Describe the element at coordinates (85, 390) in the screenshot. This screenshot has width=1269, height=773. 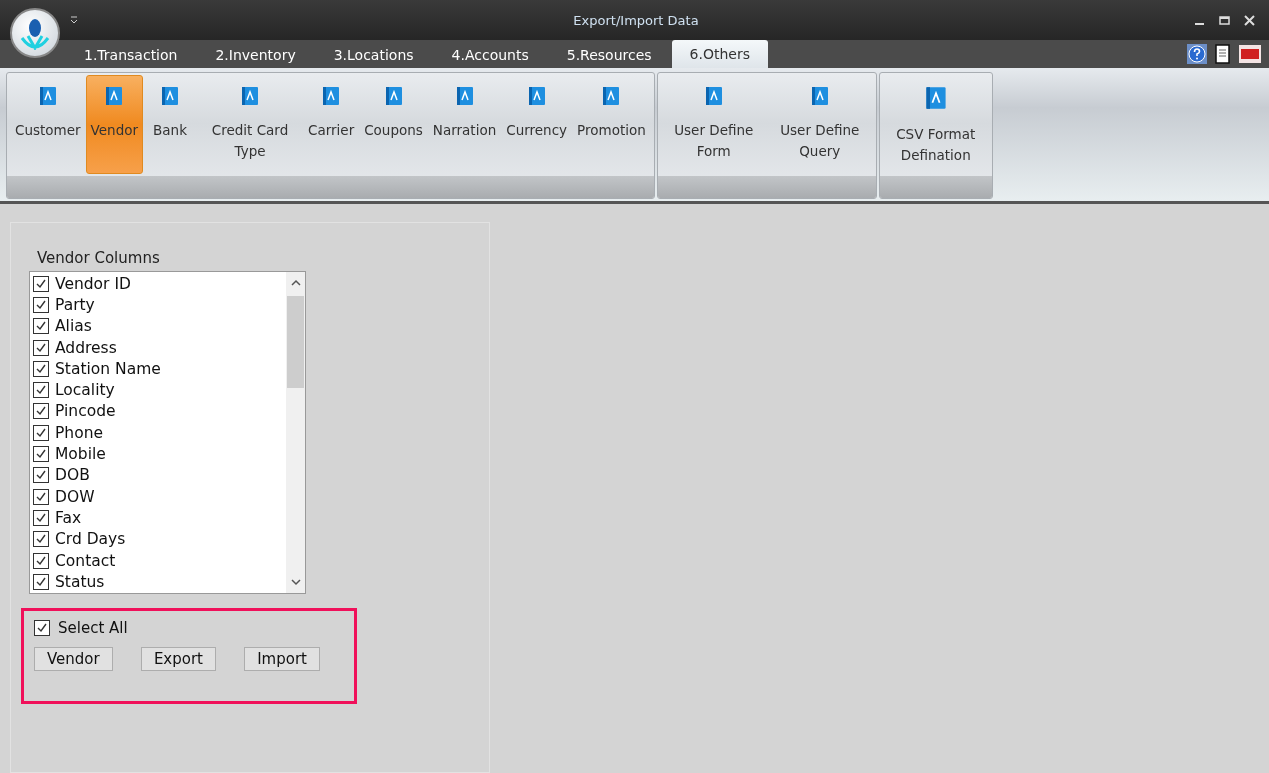
I see `column-label: Locality` at that location.